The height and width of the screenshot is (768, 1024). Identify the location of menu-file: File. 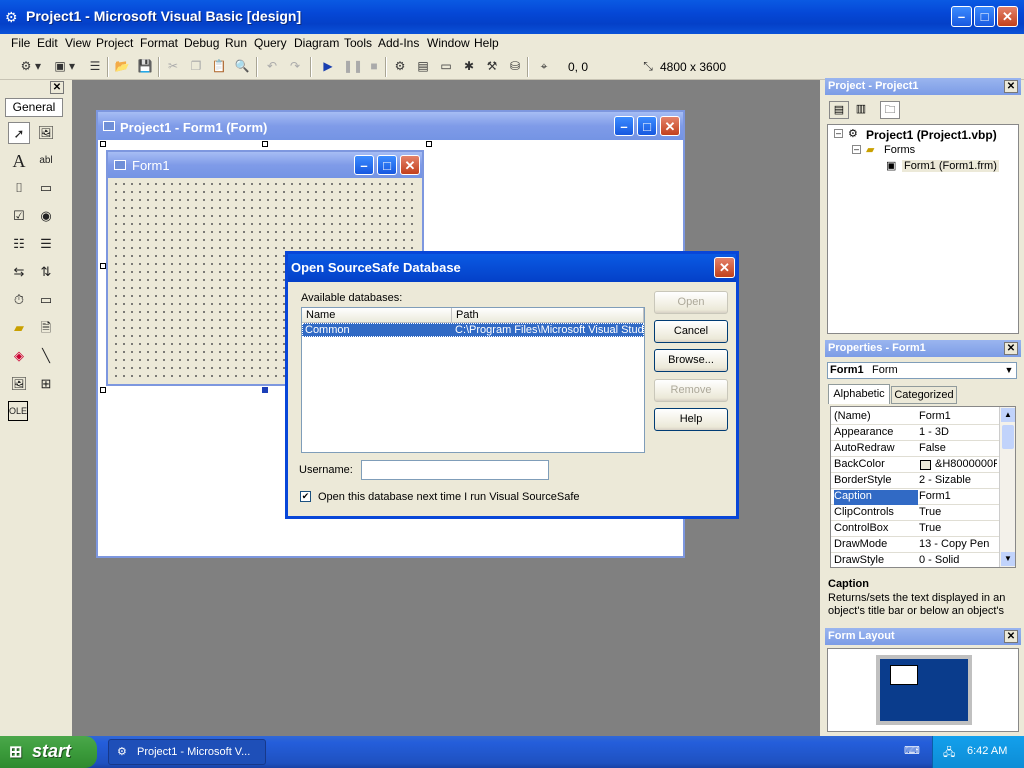
(20, 43).